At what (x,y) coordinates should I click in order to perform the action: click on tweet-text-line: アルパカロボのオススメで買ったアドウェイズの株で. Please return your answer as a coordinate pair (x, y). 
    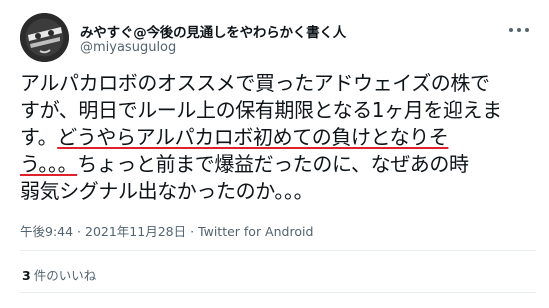
    Looking at the image, I should click on (255, 83).